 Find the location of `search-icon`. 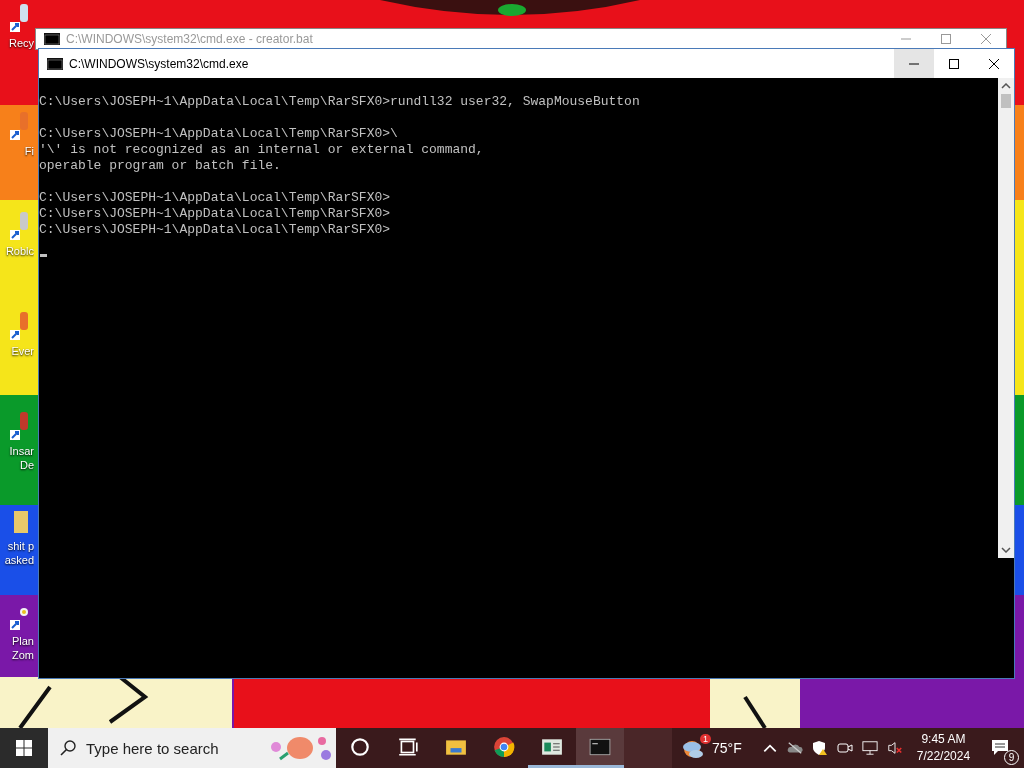

search-icon is located at coordinates (68, 748).